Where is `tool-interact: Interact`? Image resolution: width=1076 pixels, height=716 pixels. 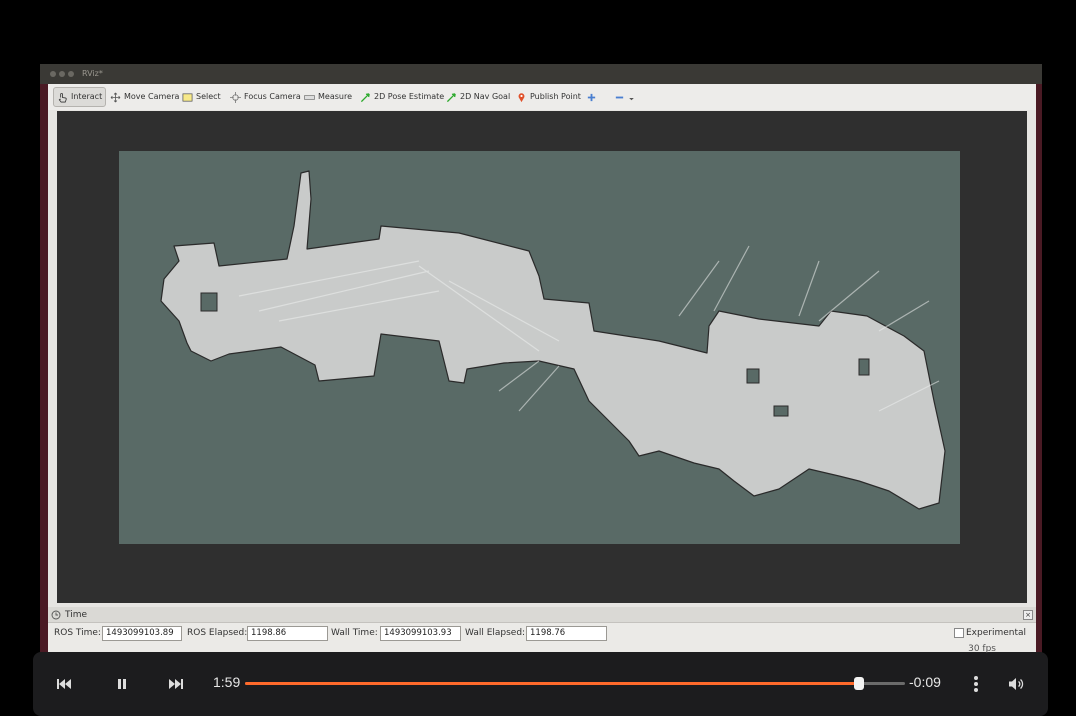 tool-interact: Interact is located at coordinates (80, 97).